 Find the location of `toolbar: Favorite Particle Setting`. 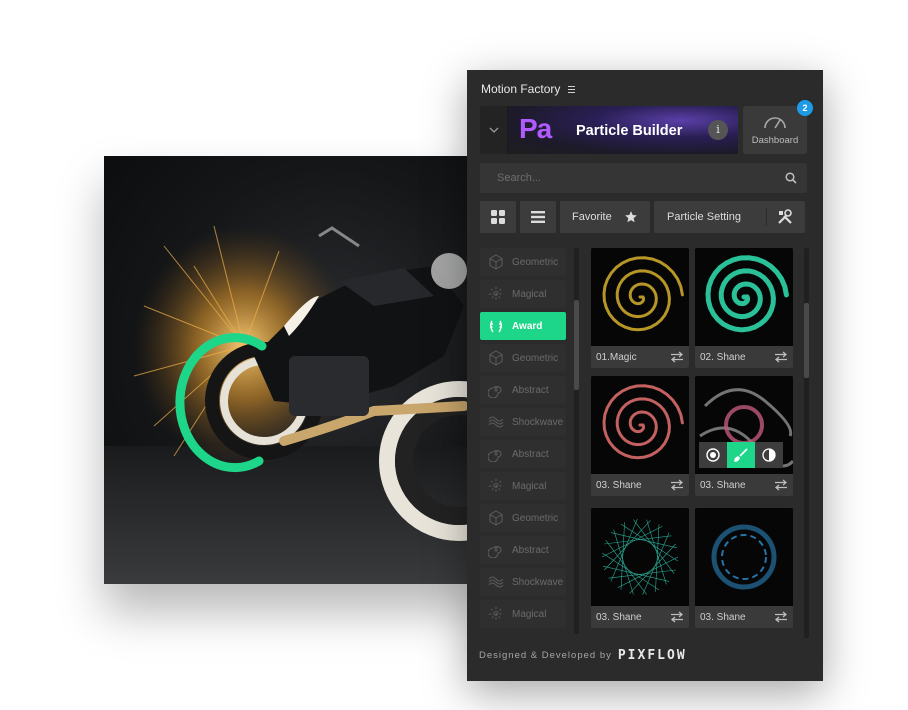

toolbar: Favorite Particle Setting is located at coordinates (642, 217).